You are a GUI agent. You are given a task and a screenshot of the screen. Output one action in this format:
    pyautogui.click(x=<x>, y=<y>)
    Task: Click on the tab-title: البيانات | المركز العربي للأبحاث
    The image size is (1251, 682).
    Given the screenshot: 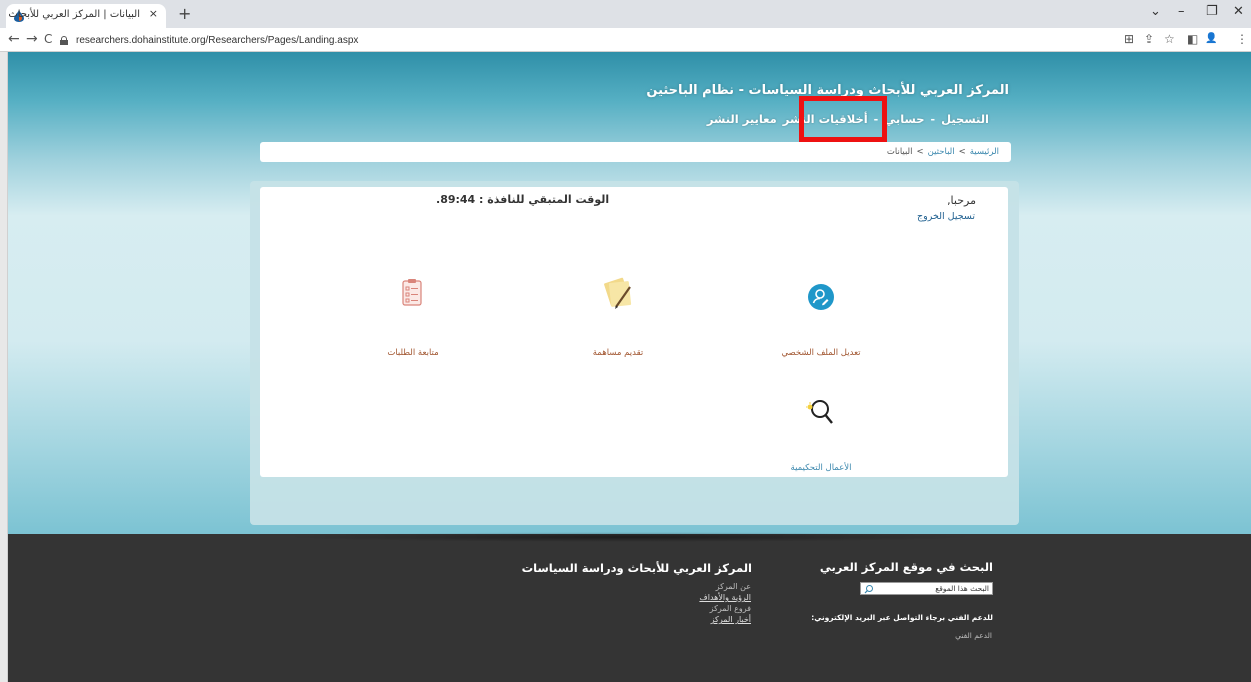 What is the action you would take?
    pyautogui.click(x=74, y=14)
    